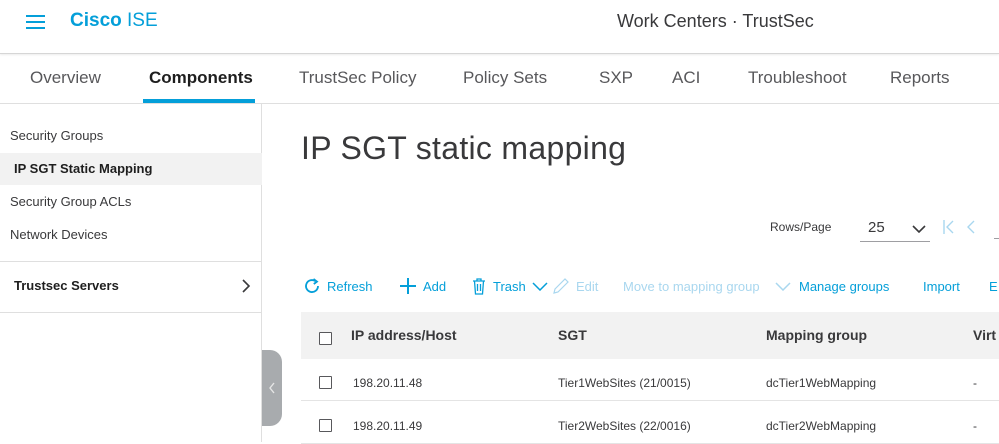 The width and height of the screenshot is (999, 444). What do you see at coordinates (797, 78) in the screenshot?
I see `tab-troubleshoot: Troubleshoot` at bounding box center [797, 78].